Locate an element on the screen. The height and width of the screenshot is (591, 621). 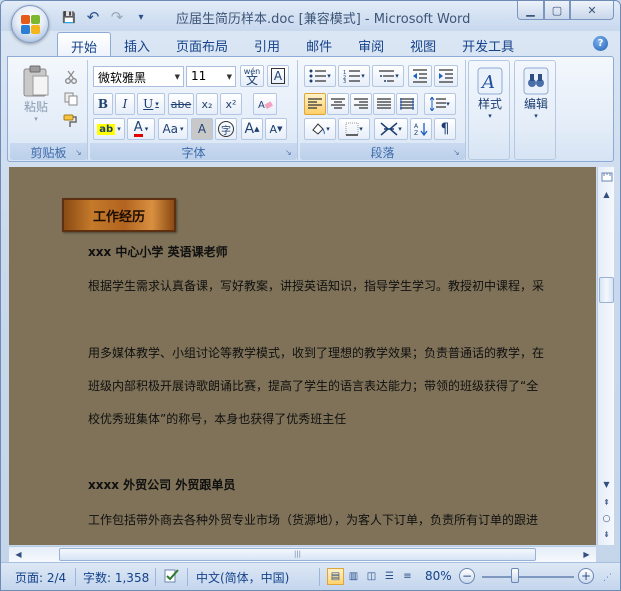
numbering-button: 1 2 3 ▾ is located at coordinates (354, 76).